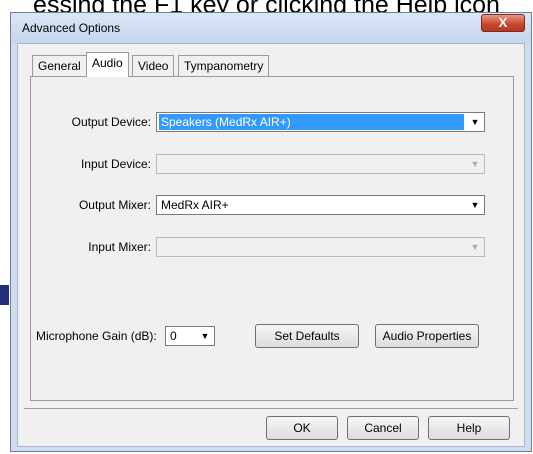 The width and height of the screenshot is (533, 454). Describe the element at coordinates (161, 247) in the screenshot. I see `input-mixer-value` at that location.